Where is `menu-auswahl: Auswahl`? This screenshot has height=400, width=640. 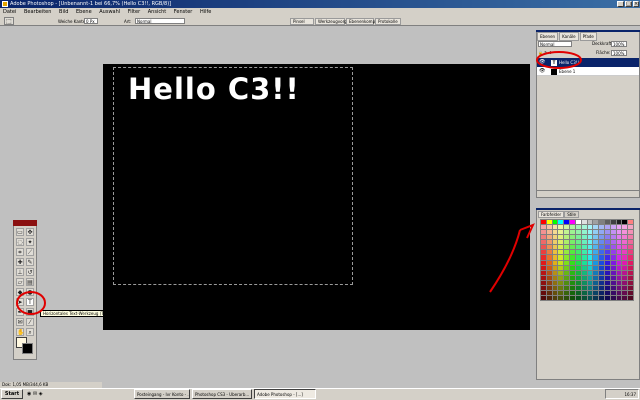
menu-auswahl: Auswahl is located at coordinates (109, 12).